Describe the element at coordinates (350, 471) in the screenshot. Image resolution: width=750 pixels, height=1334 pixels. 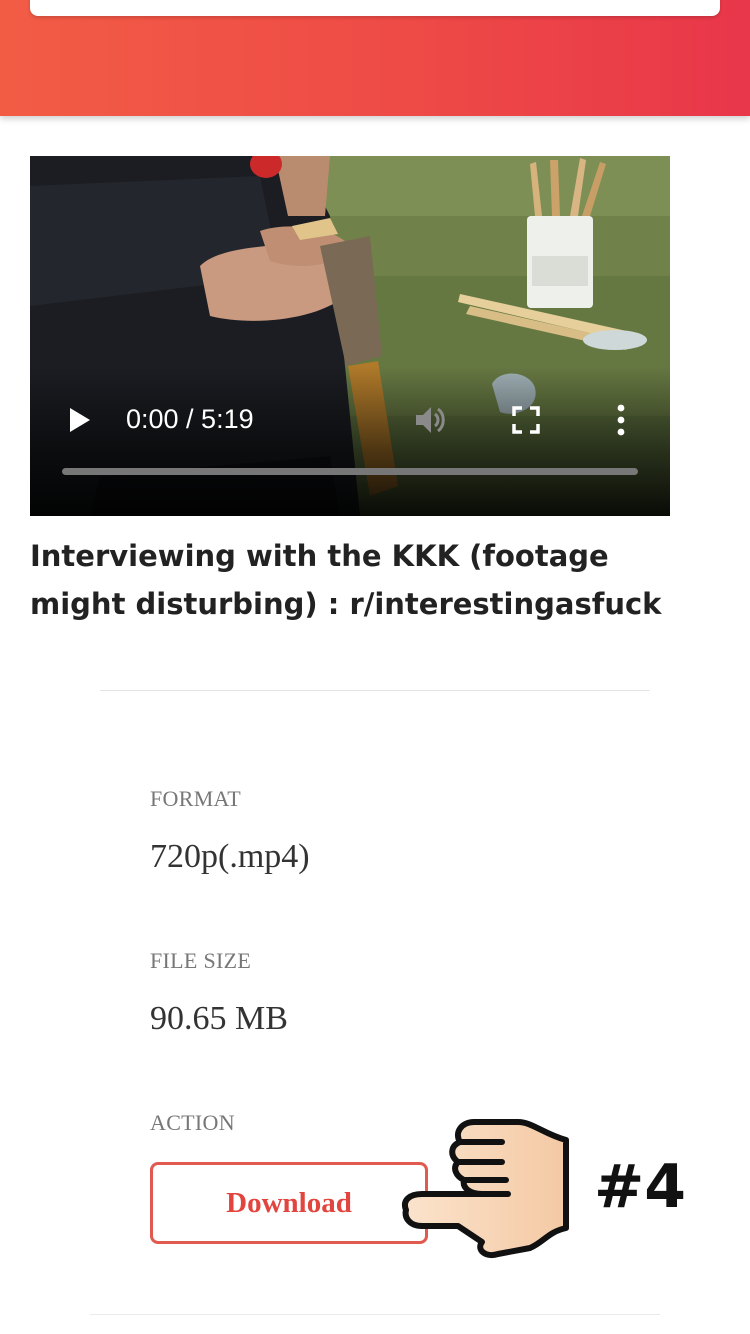
I see `video-progress-bar` at that location.